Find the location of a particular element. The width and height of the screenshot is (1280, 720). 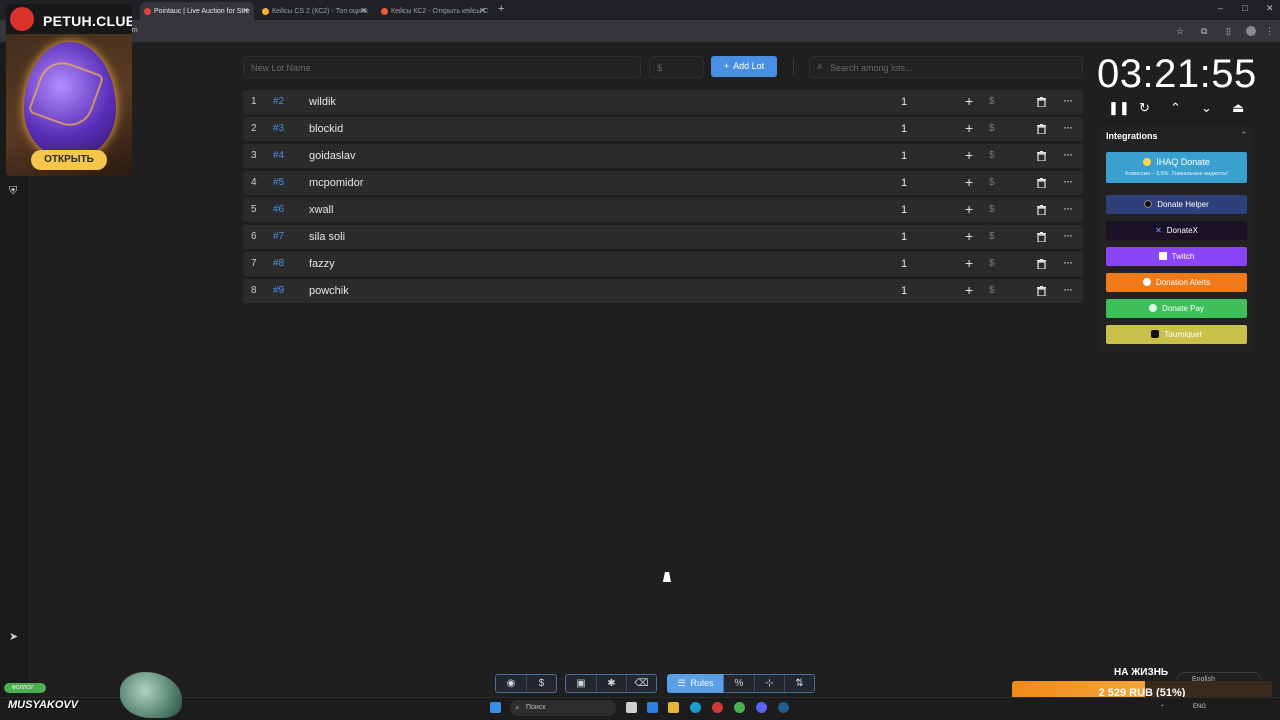

minimize-icon: – is located at coordinates (1220, 8).